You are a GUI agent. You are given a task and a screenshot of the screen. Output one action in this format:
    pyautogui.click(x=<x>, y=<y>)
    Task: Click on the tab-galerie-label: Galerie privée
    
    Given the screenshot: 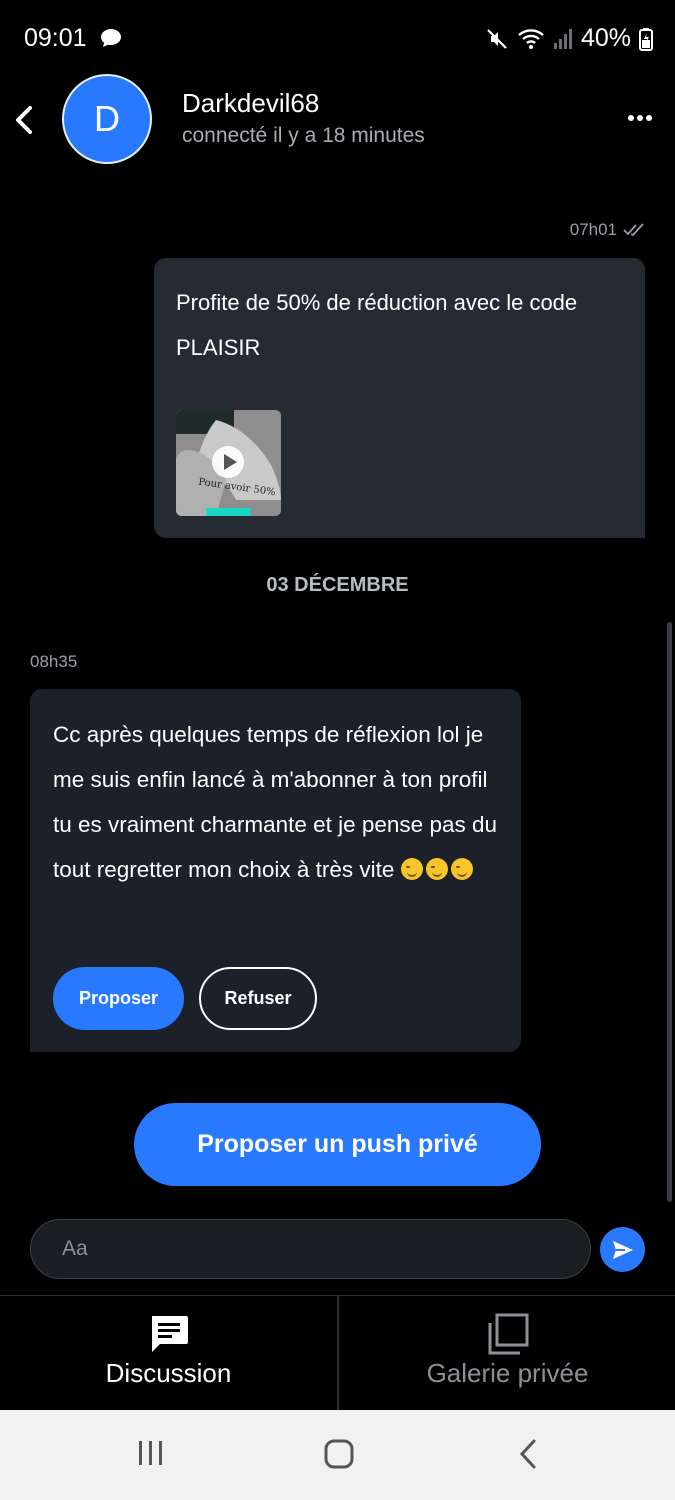 What is the action you would take?
    pyautogui.click(x=507, y=1373)
    